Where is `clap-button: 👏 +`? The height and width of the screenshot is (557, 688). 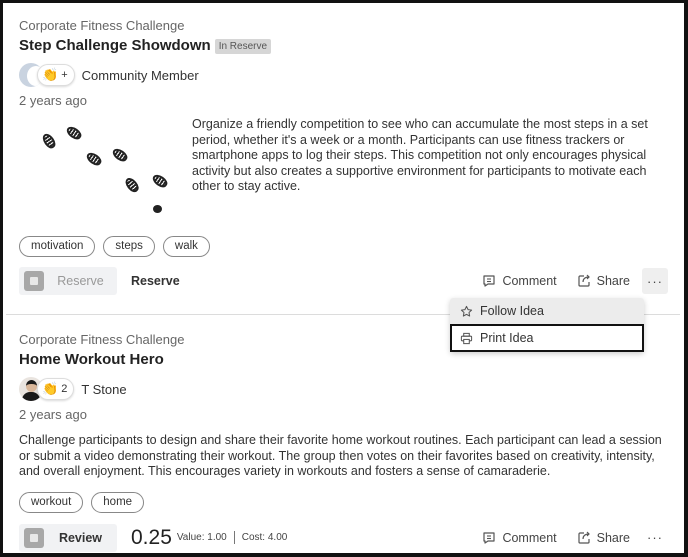 clap-button: 👏 + is located at coordinates (56, 75).